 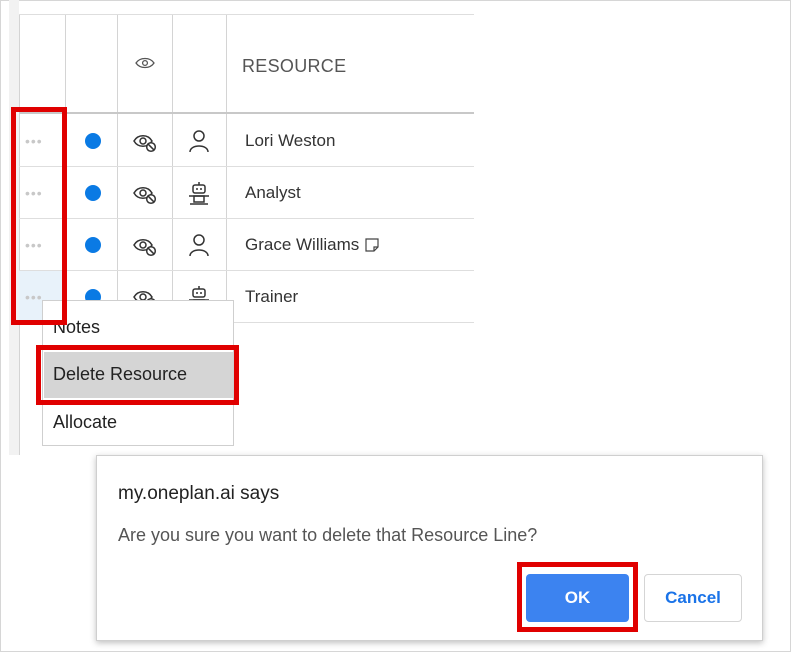 What do you see at coordinates (290, 141) in the screenshot?
I see `resource-name: Lori Weston` at bounding box center [290, 141].